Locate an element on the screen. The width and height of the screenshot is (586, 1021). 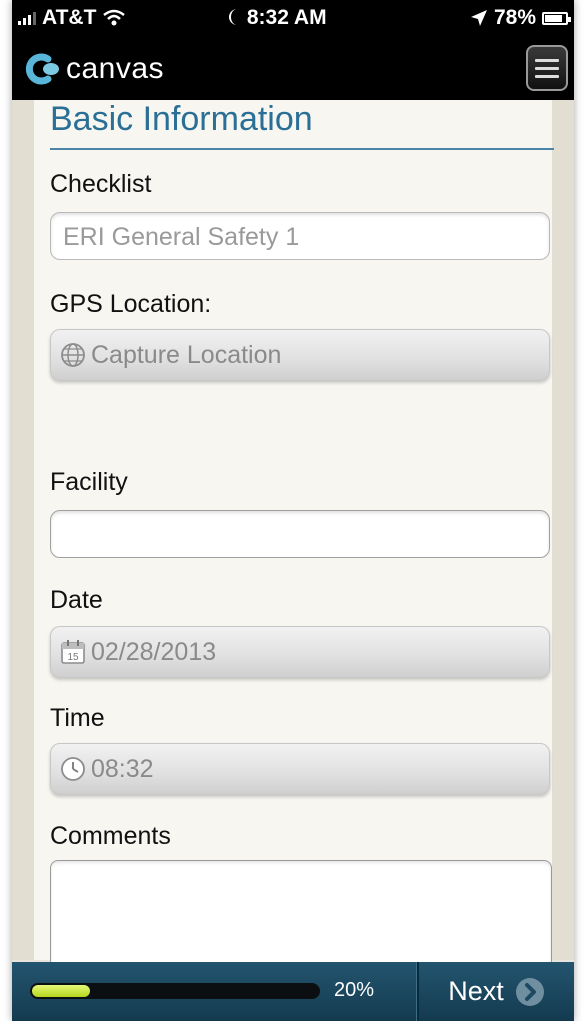
date-value: 02/28/2013 is located at coordinates (154, 651).